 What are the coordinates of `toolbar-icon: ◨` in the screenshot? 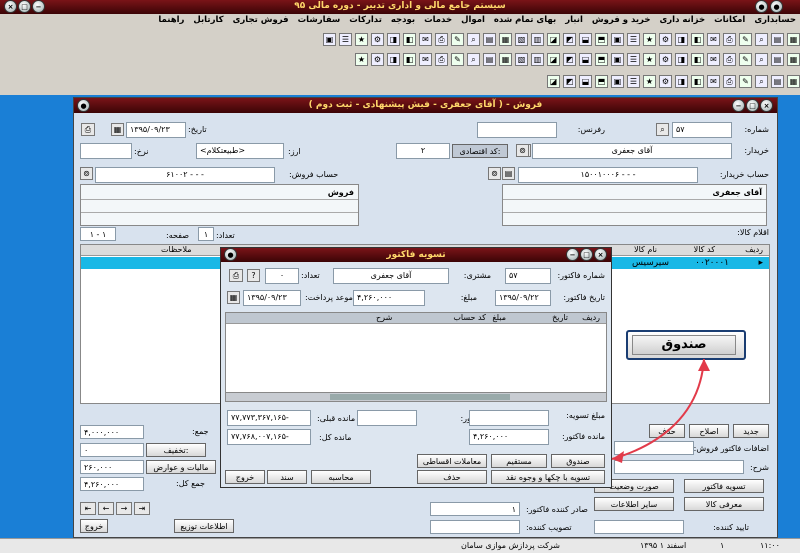 It's located at (681, 59).